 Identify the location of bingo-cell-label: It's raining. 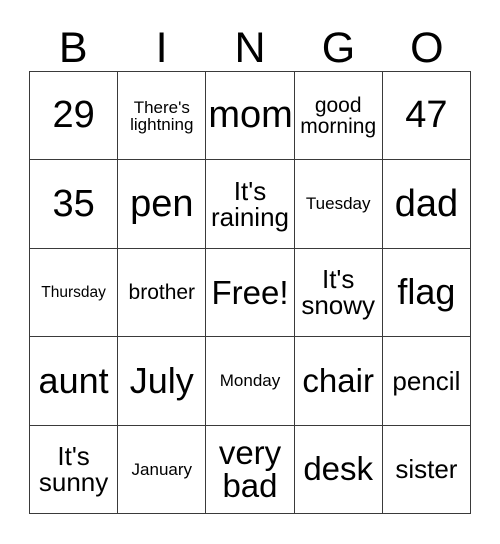
(250, 204).